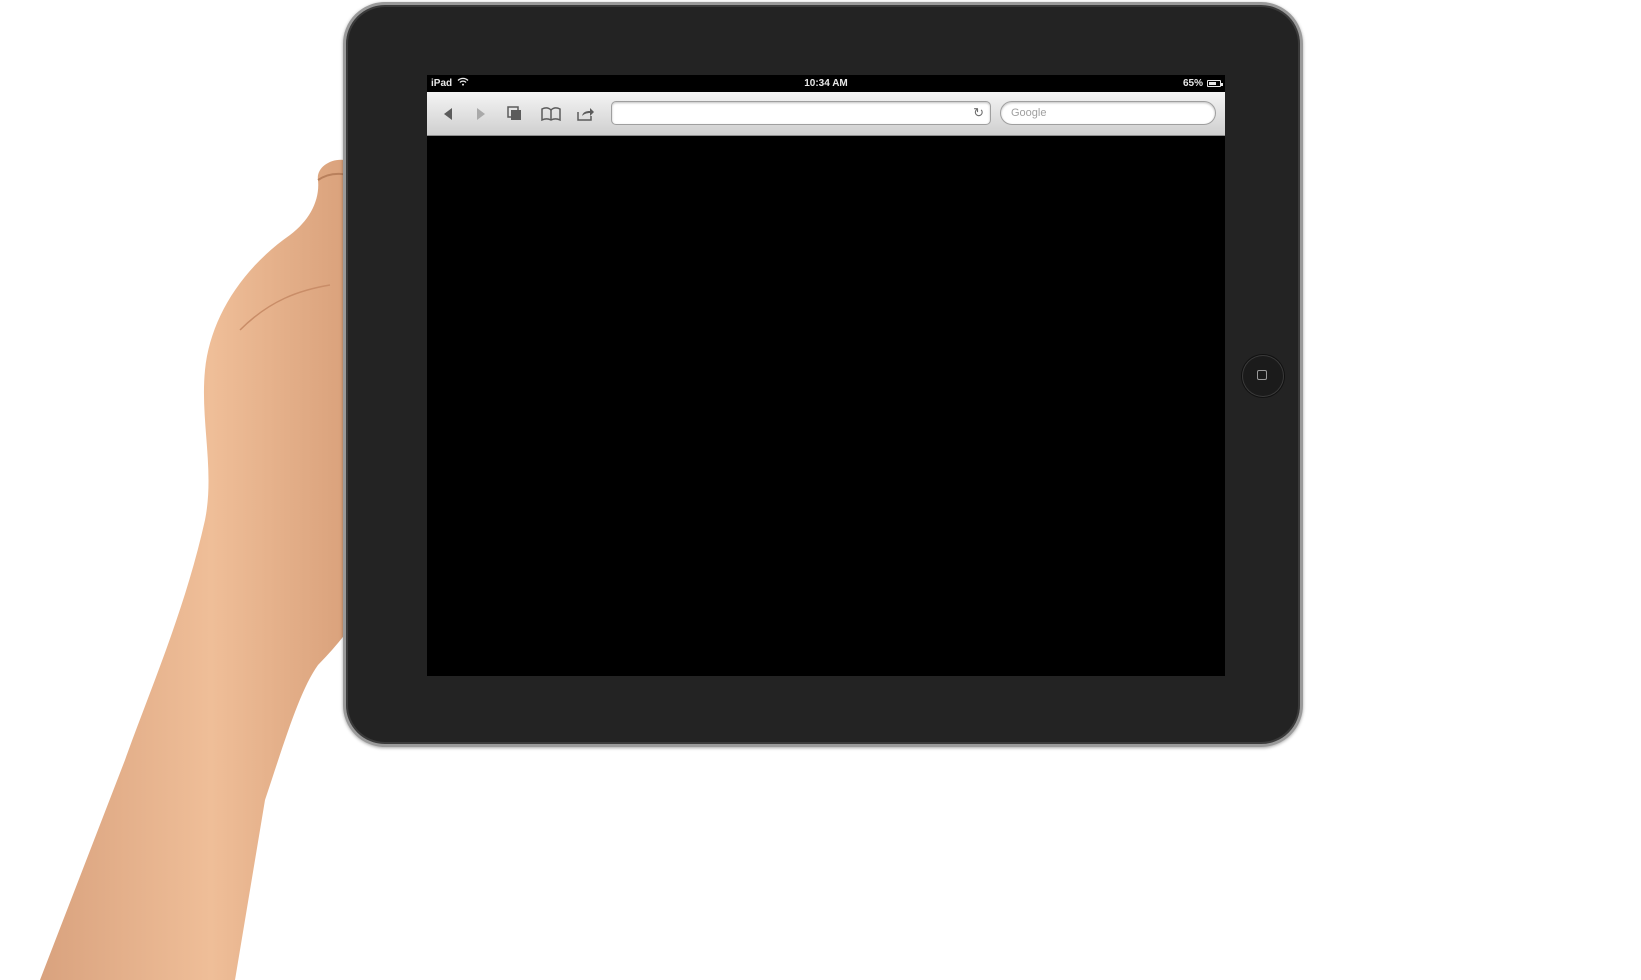  I want to click on reload-icon: ↻, so click(978, 113).